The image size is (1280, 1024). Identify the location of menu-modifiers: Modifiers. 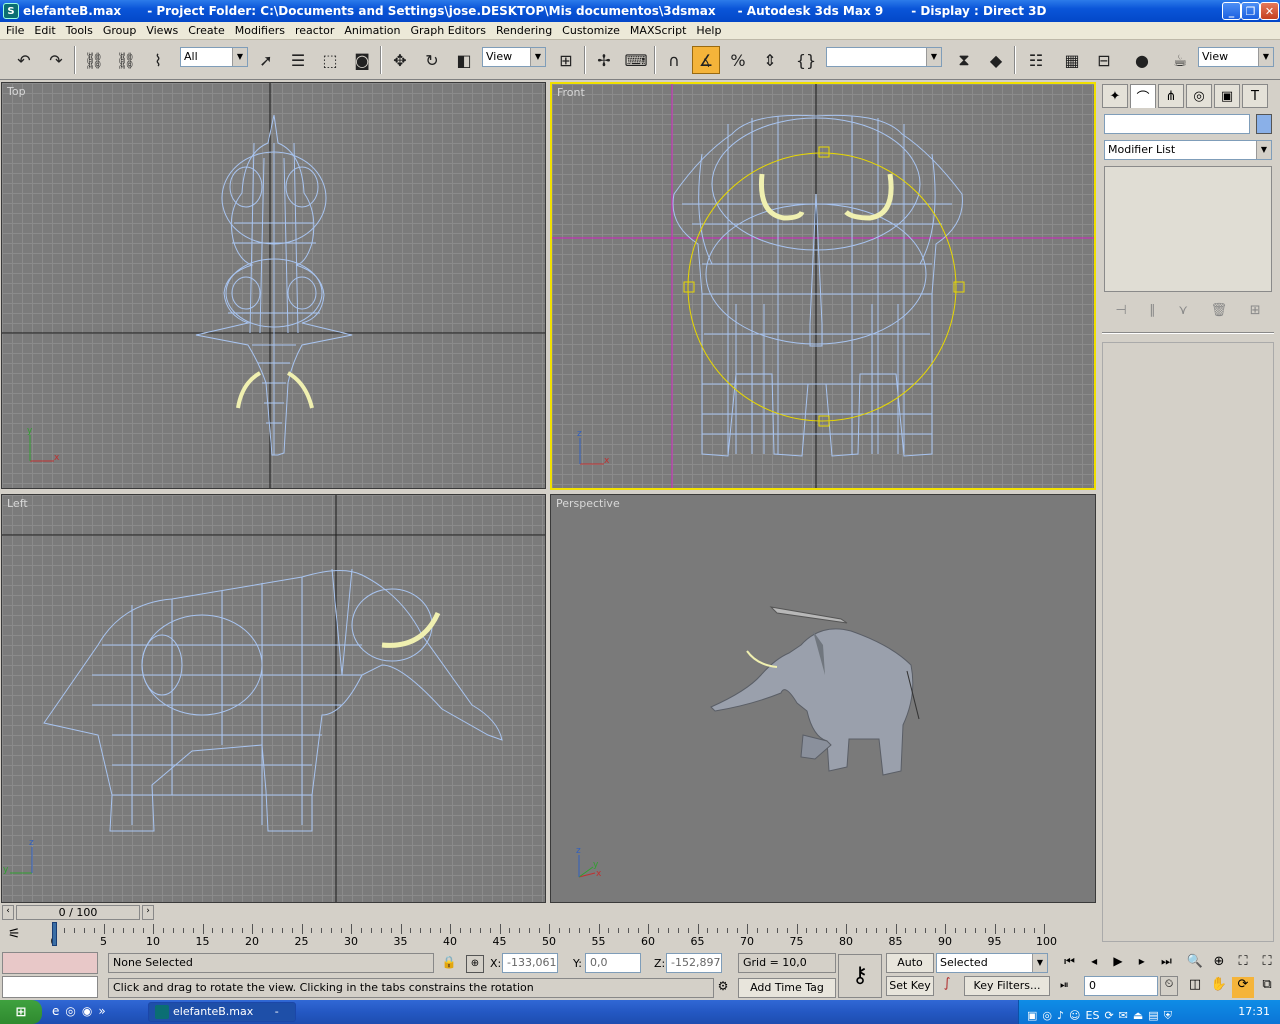
(260, 31).